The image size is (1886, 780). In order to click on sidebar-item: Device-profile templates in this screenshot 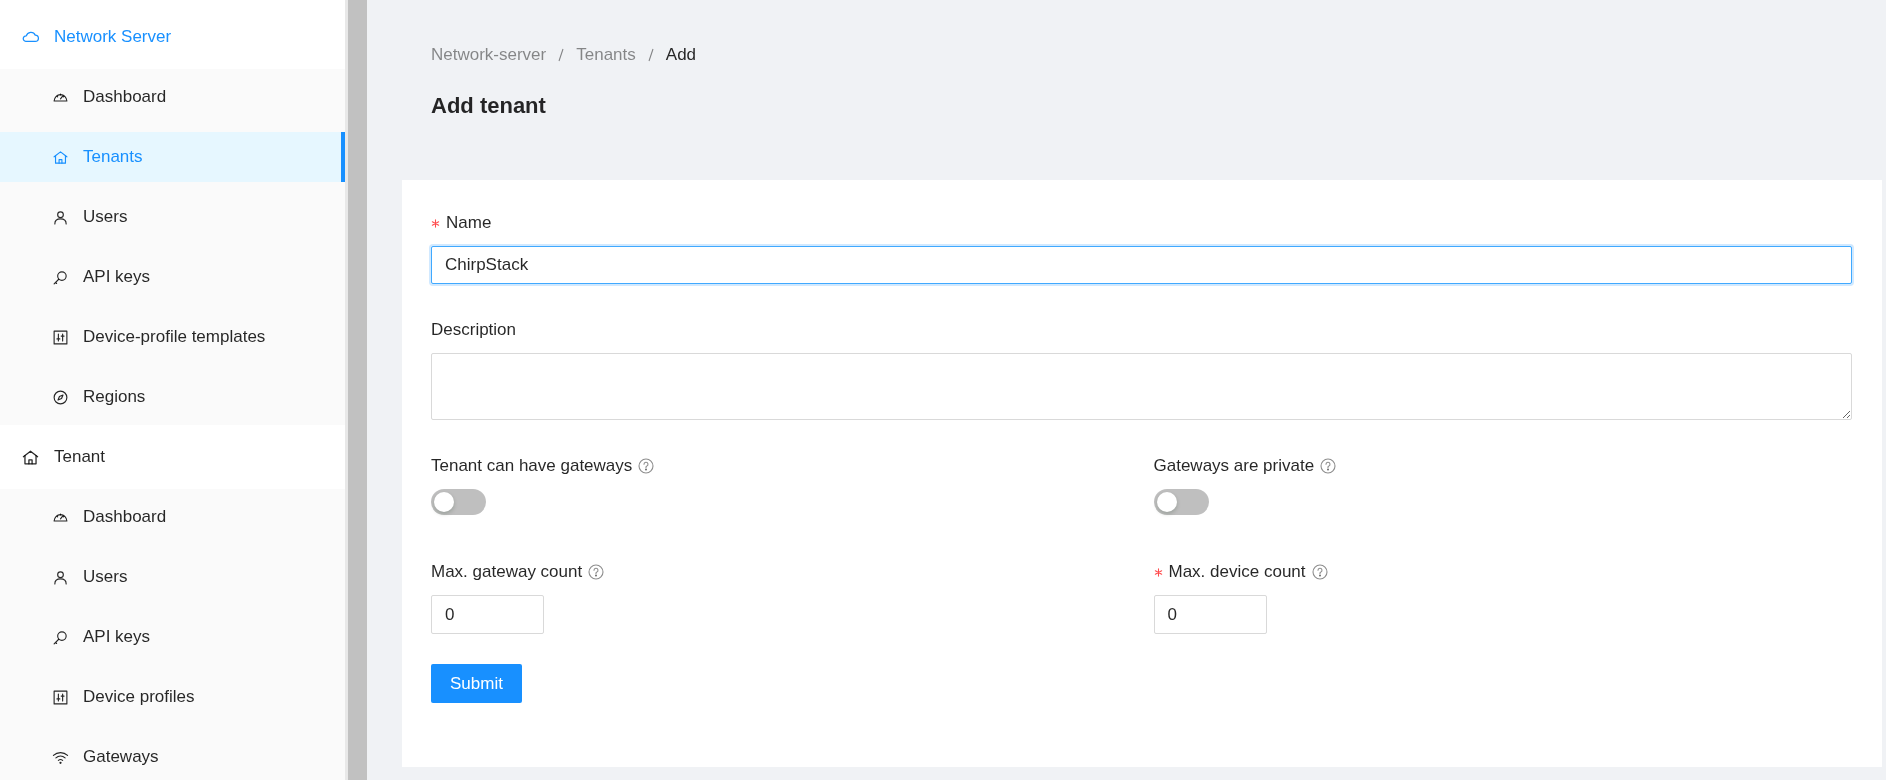, I will do `click(172, 337)`.